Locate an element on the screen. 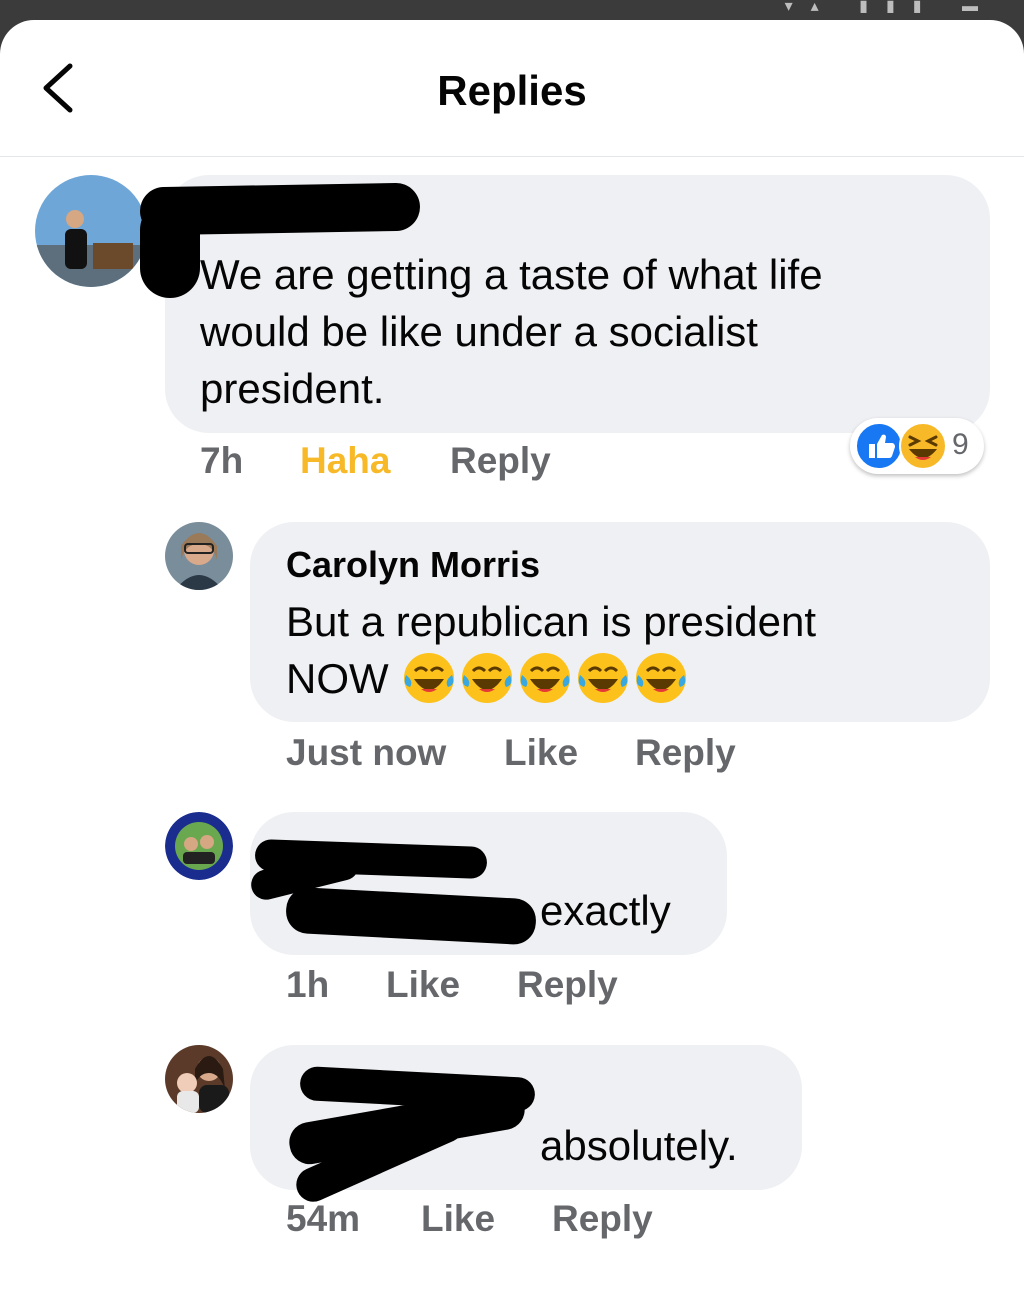  haha-reaction-button: Haha is located at coordinates (345, 461).